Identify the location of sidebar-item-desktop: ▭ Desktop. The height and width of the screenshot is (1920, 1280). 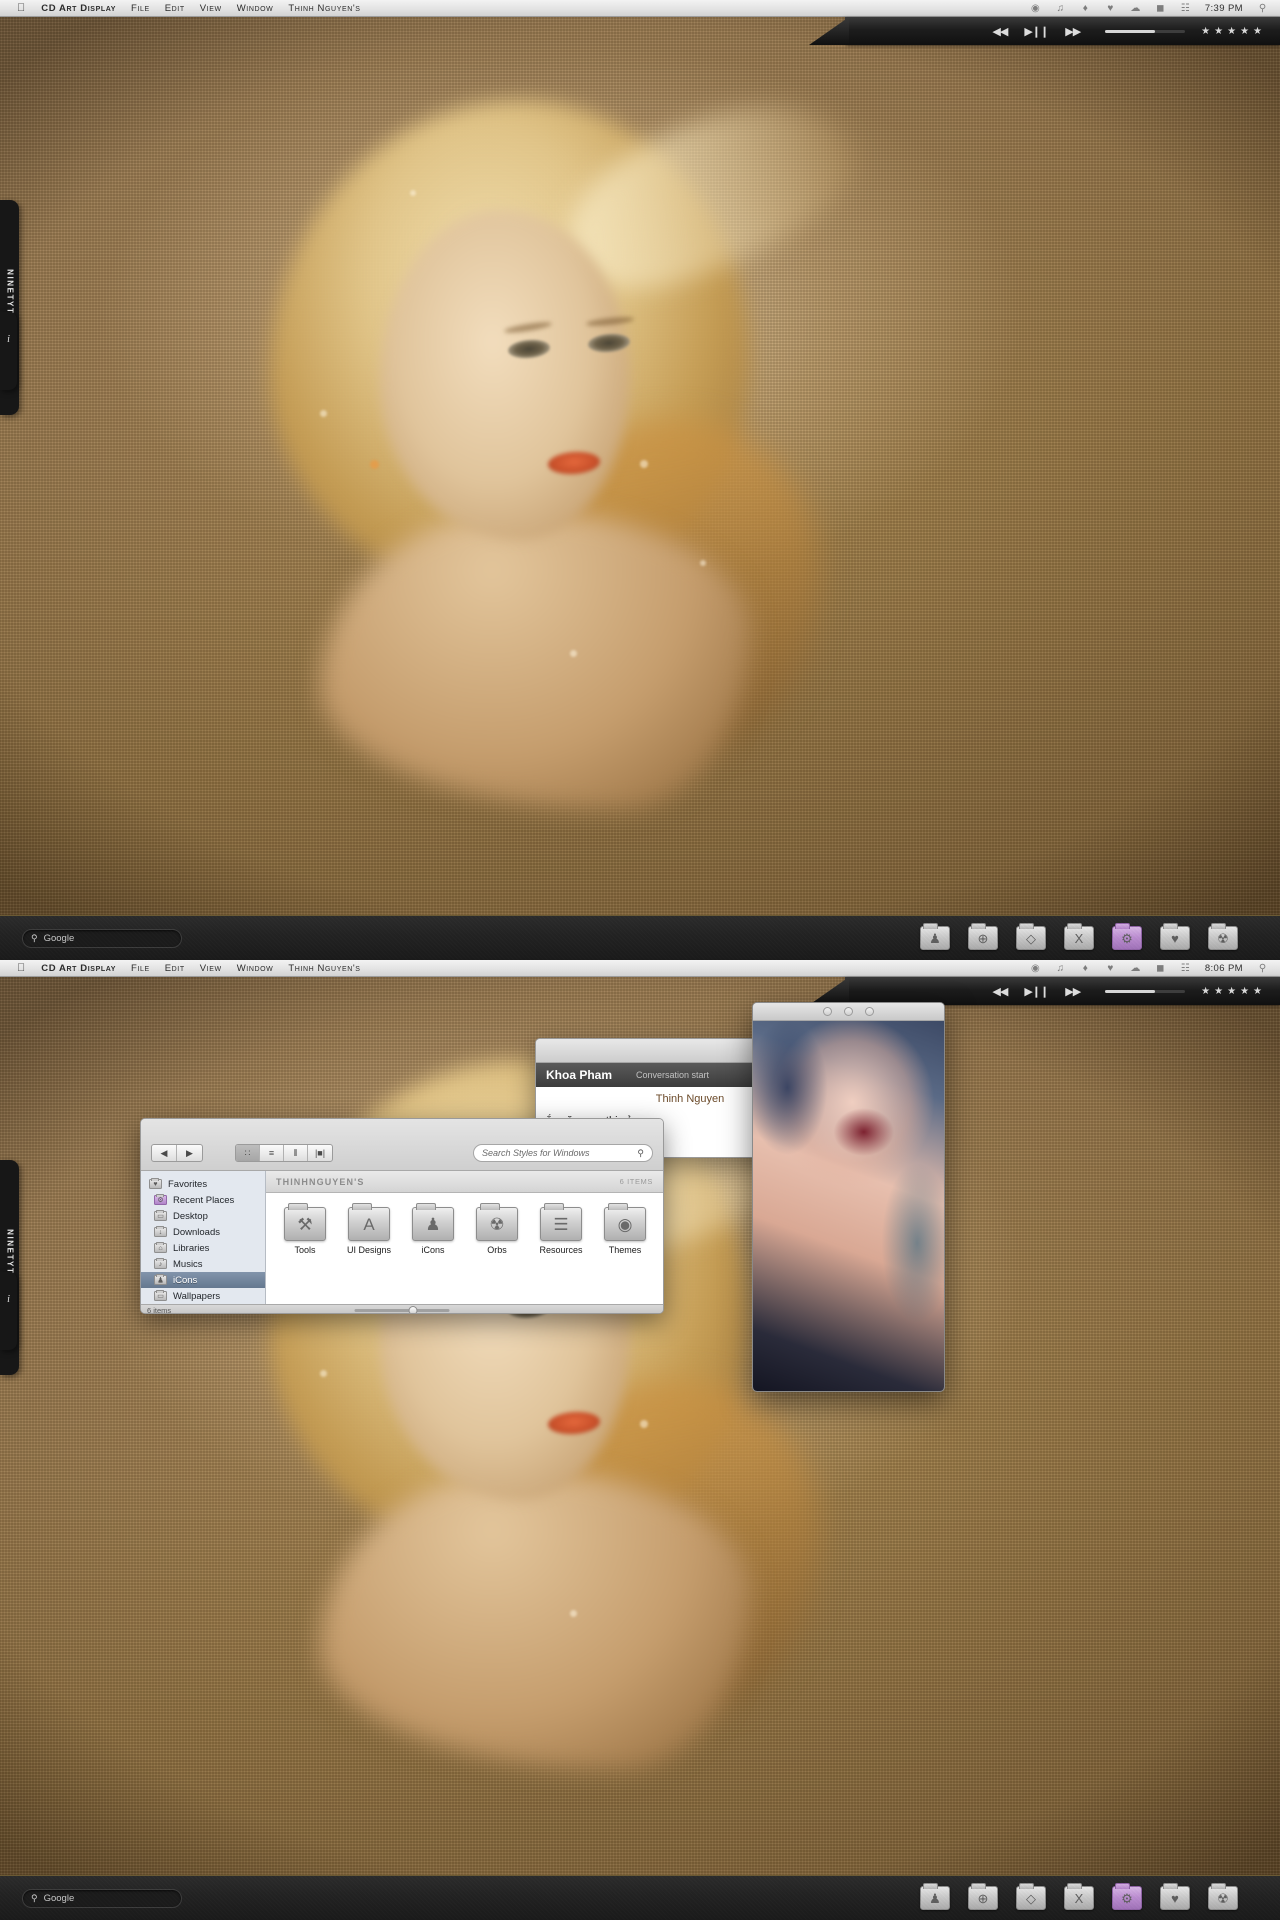
(203, 1216).